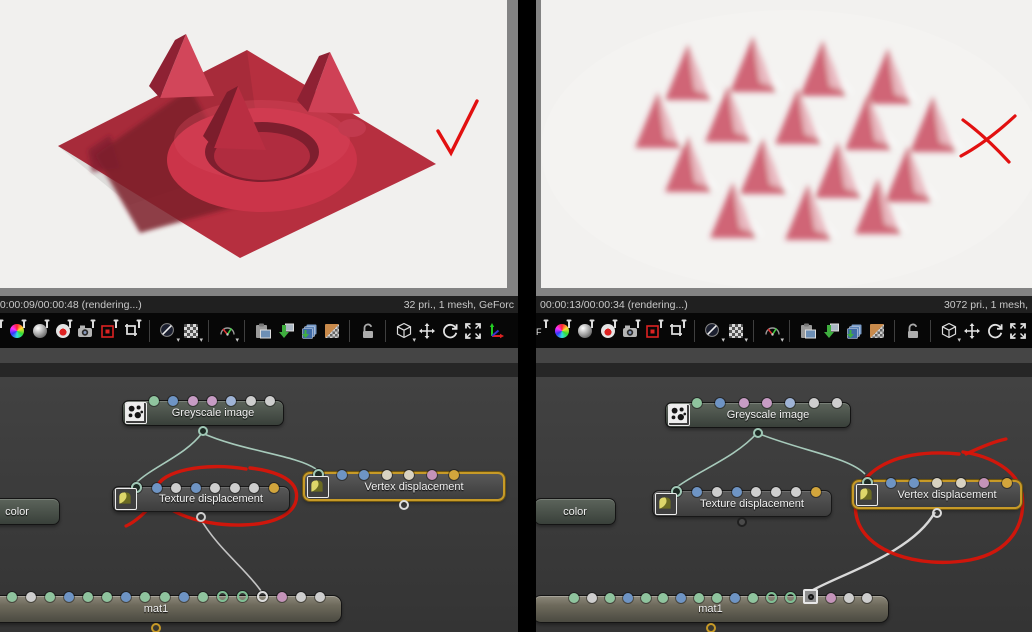 This screenshot has width=1032, height=632. I want to click on toolbar-lower-strip, so click(784, 355).